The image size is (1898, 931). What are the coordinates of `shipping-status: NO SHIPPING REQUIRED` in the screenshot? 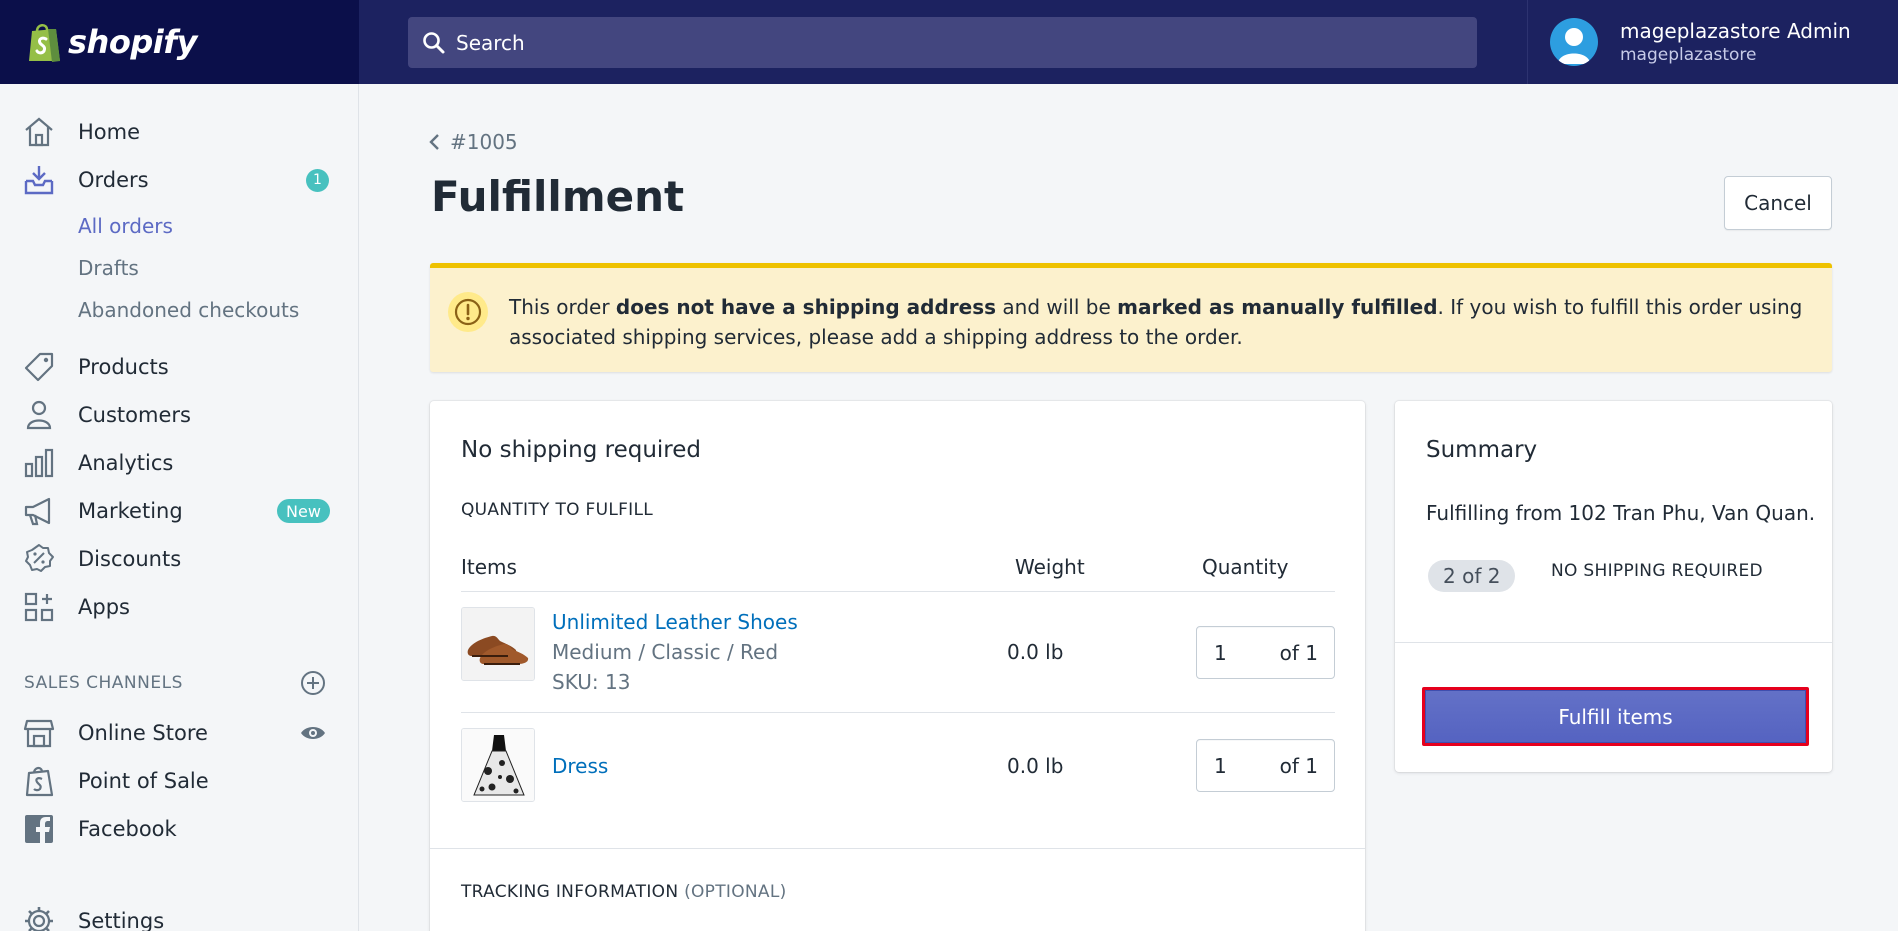 It's located at (1657, 571).